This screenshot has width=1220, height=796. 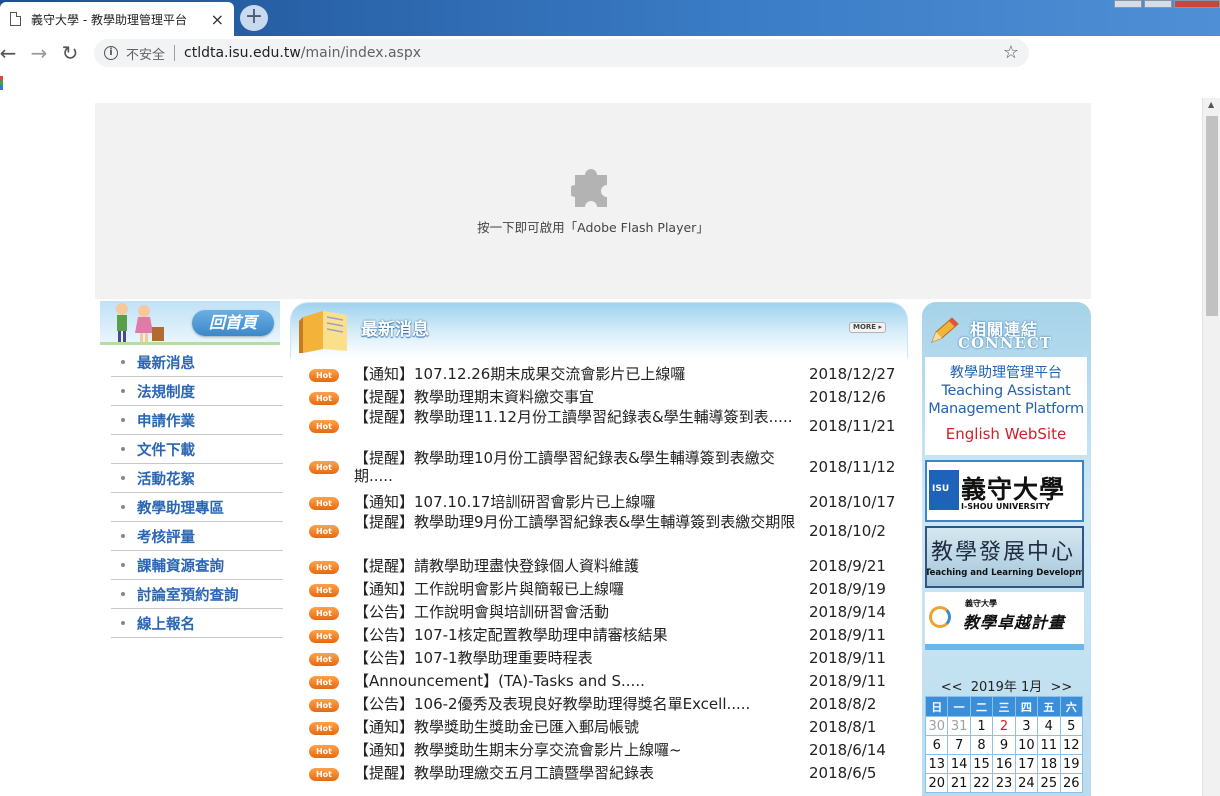 I want to click on english-website-link: English WebSite, so click(x=1006, y=434).